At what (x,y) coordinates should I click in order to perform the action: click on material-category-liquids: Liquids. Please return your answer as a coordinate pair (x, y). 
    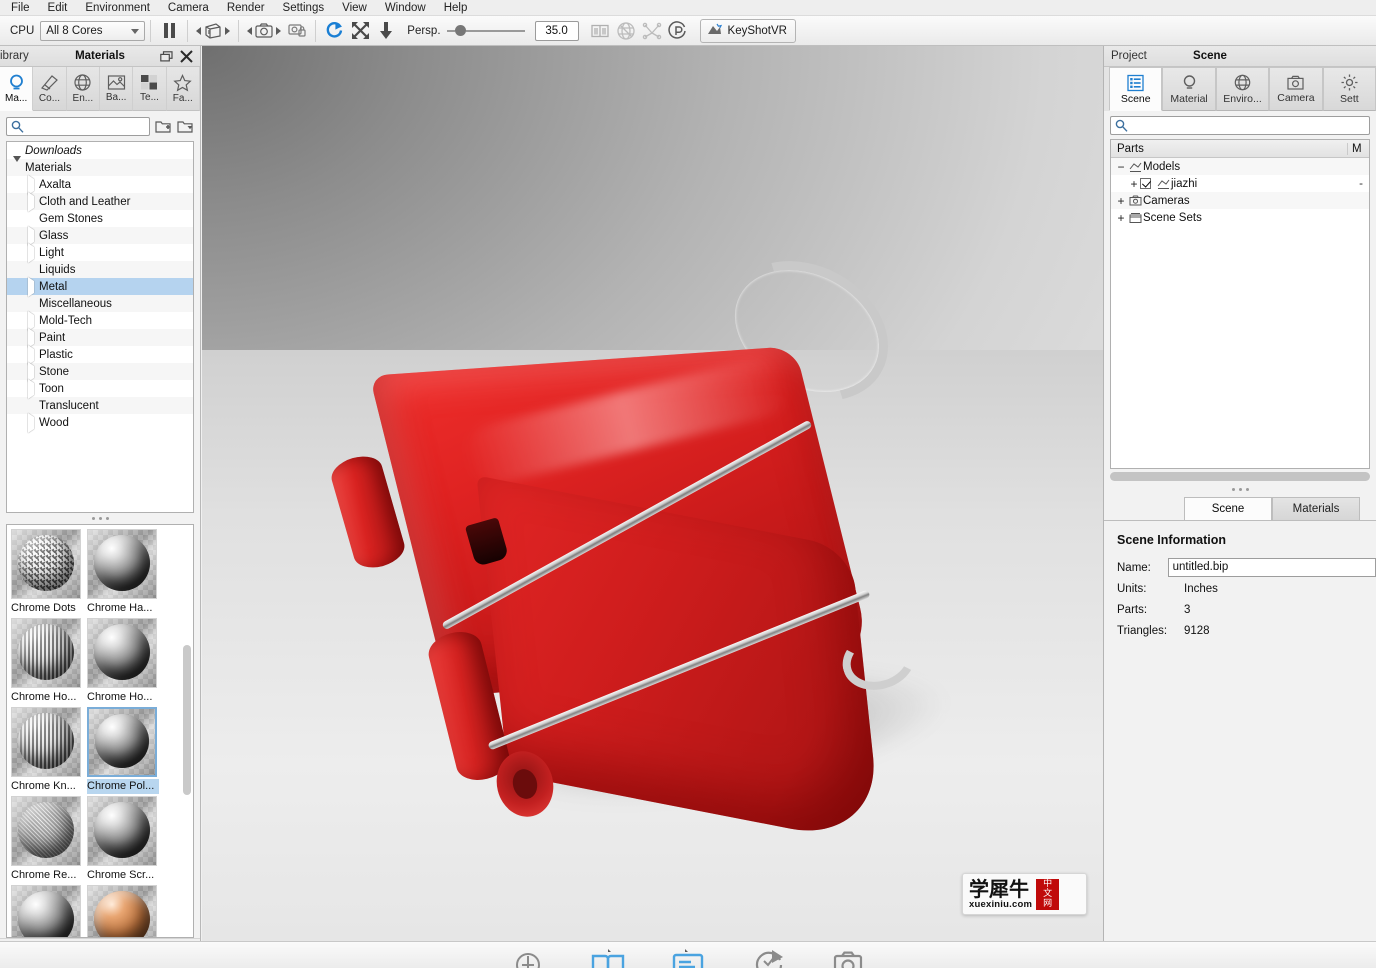
    Looking at the image, I should click on (100, 269).